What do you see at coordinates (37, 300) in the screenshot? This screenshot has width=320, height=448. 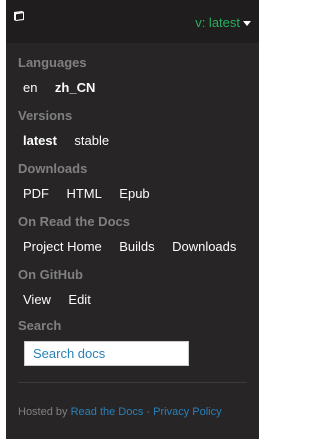 I see `github-view-link: View` at bounding box center [37, 300].